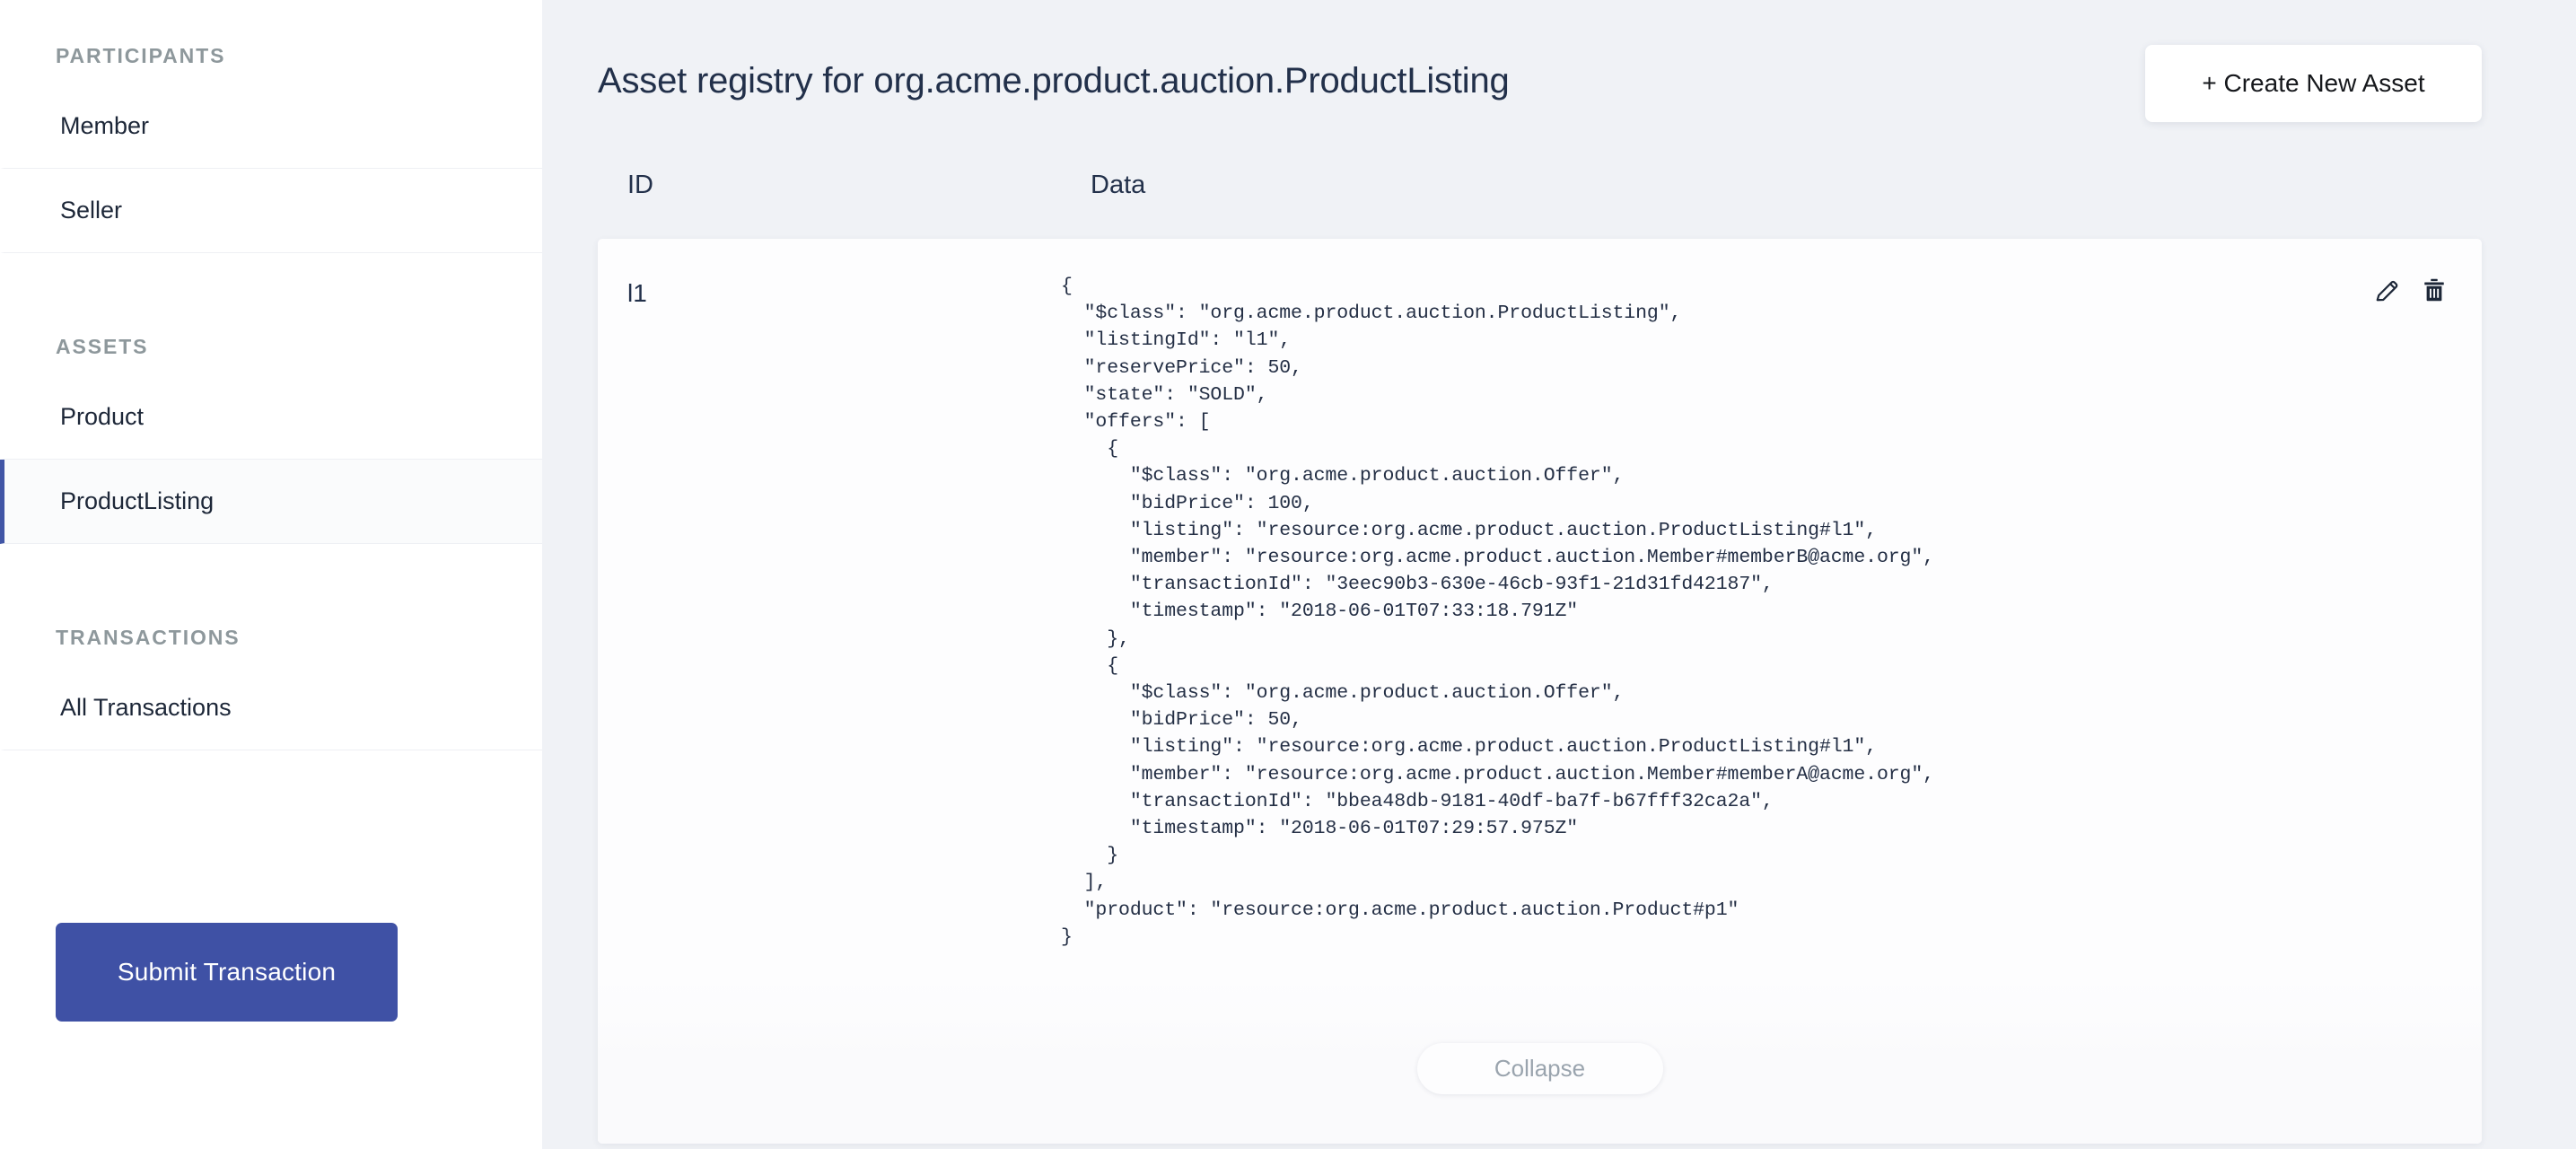 The width and height of the screenshot is (2576, 1149). I want to click on column-header-id: ID, so click(640, 185).